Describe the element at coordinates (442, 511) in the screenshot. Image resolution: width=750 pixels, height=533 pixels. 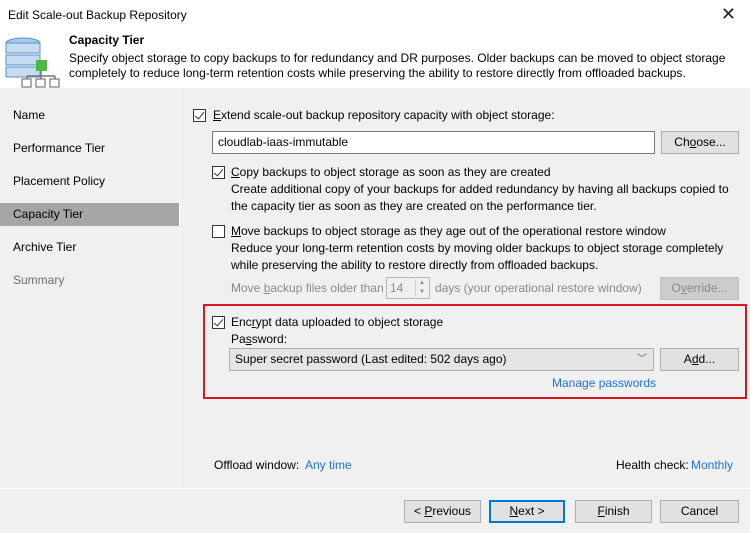
I see `previous-button: < Previous` at that location.